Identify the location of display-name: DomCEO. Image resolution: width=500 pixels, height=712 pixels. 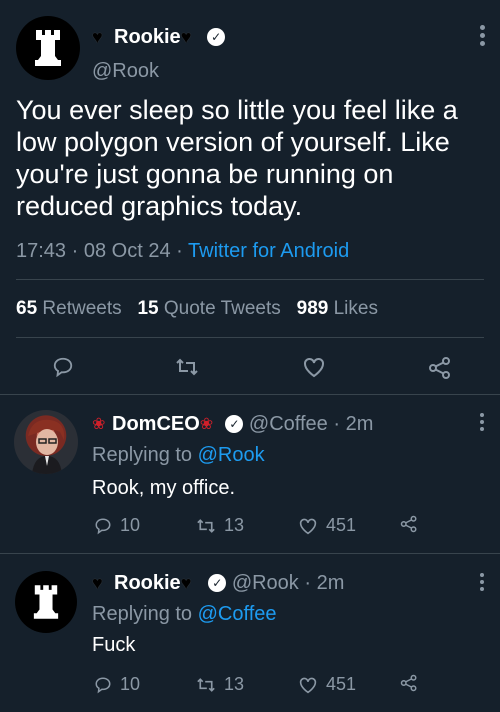
(156, 424).